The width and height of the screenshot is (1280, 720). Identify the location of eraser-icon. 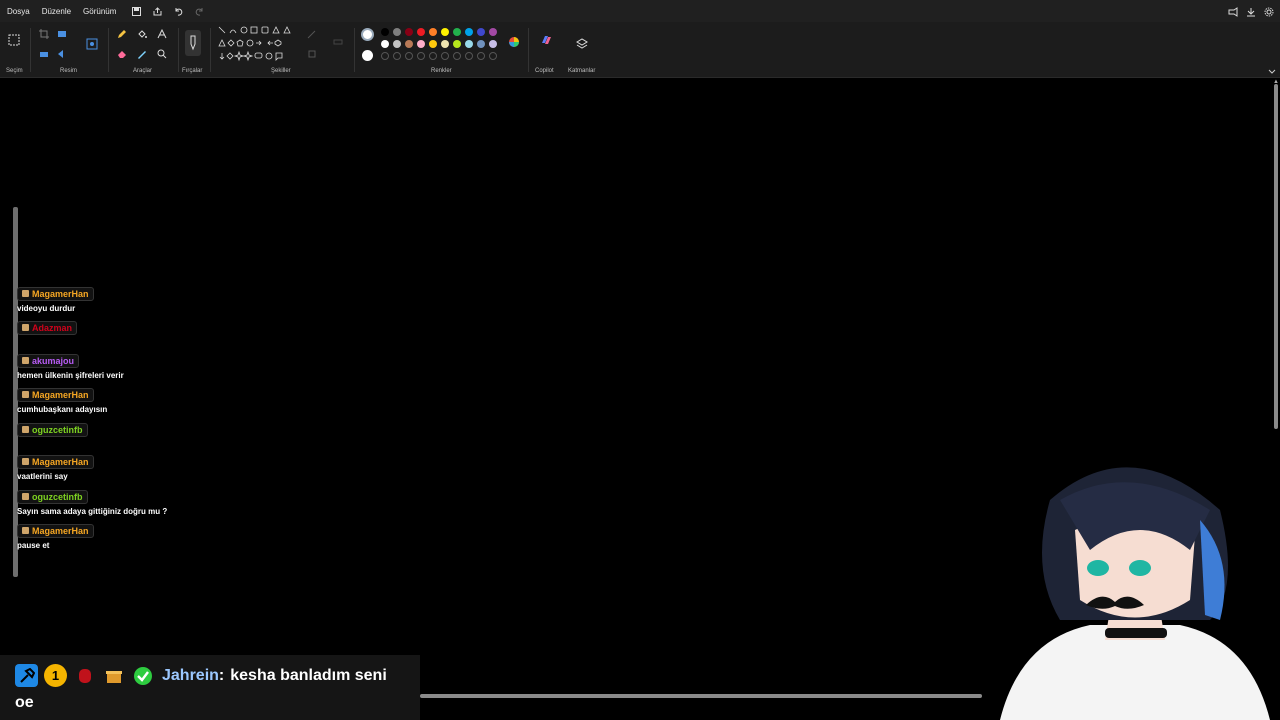
(122, 54).